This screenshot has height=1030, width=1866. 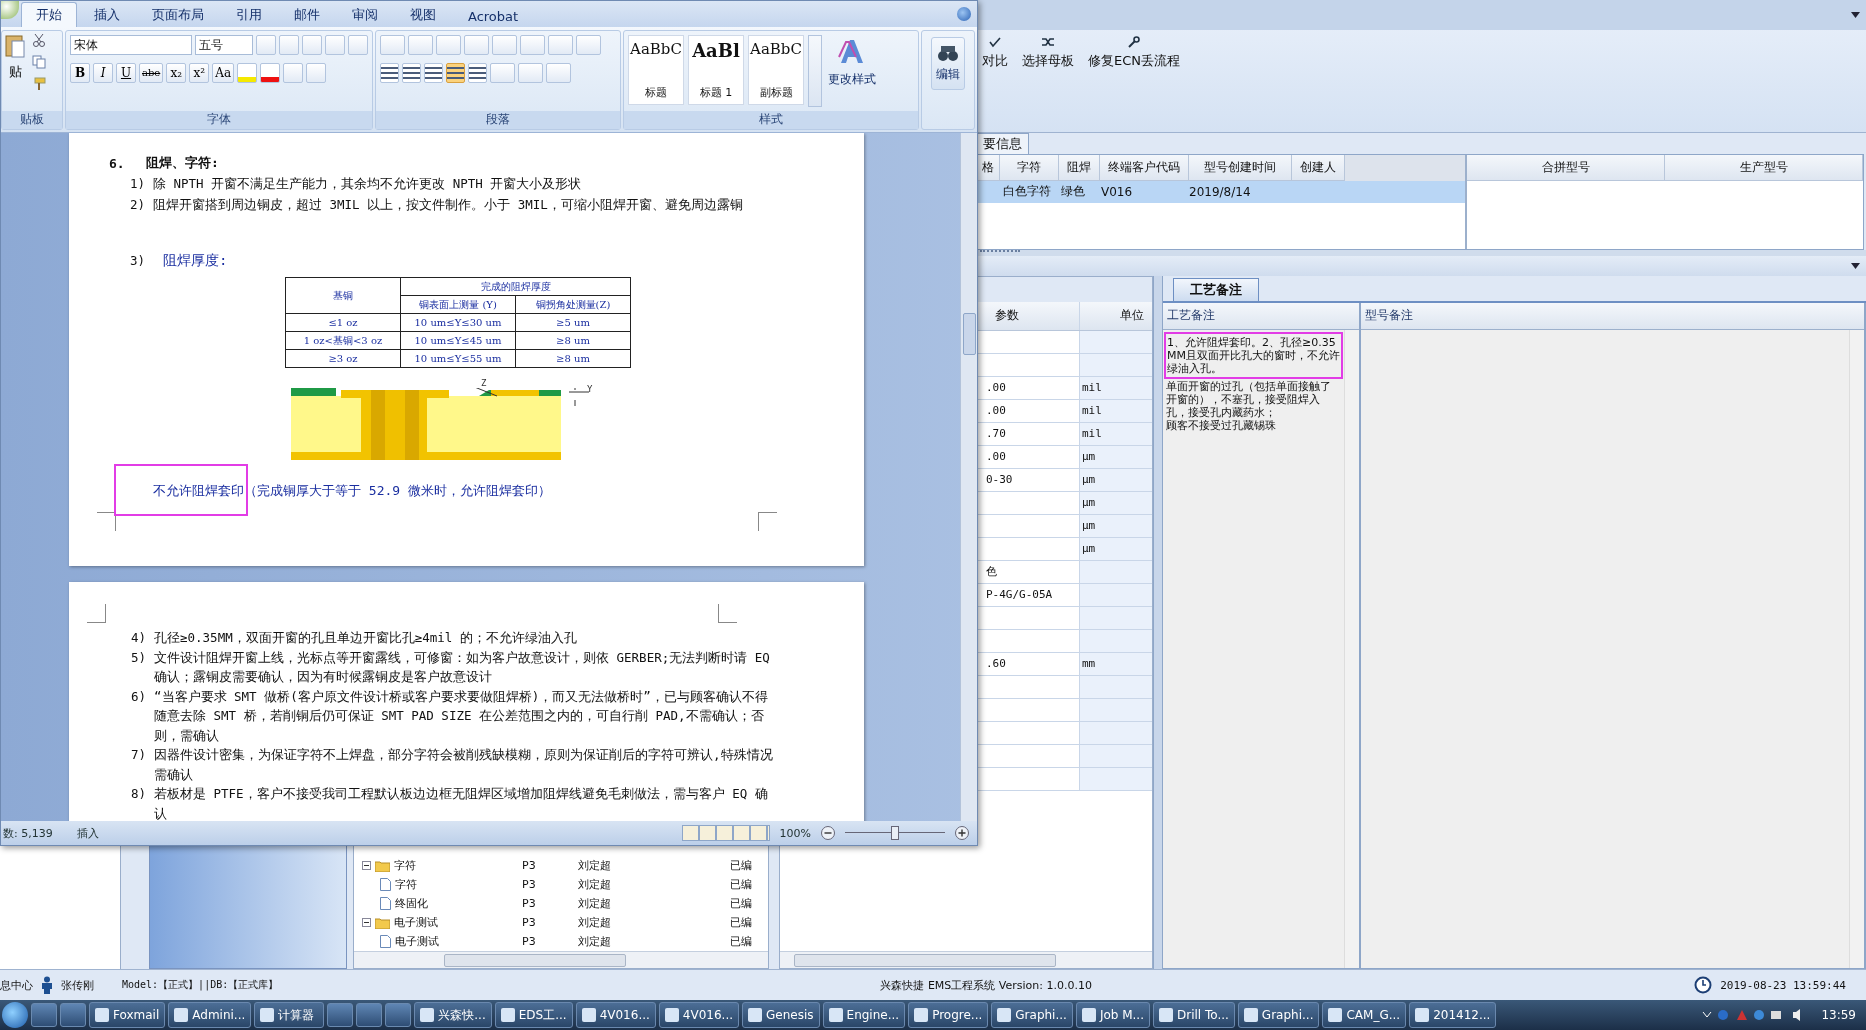 I want to click on format-painter-icon, so click(x=39, y=84).